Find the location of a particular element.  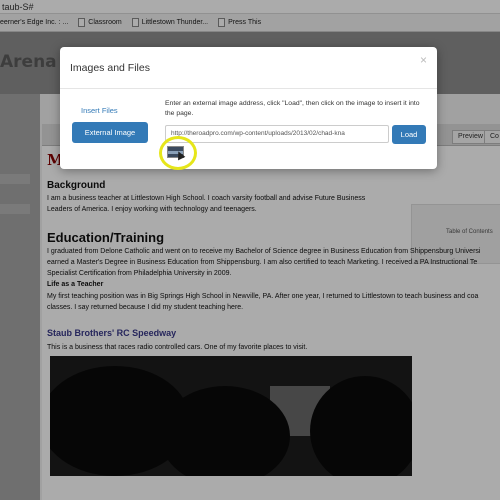

load-button: Load is located at coordinates (409, 134).